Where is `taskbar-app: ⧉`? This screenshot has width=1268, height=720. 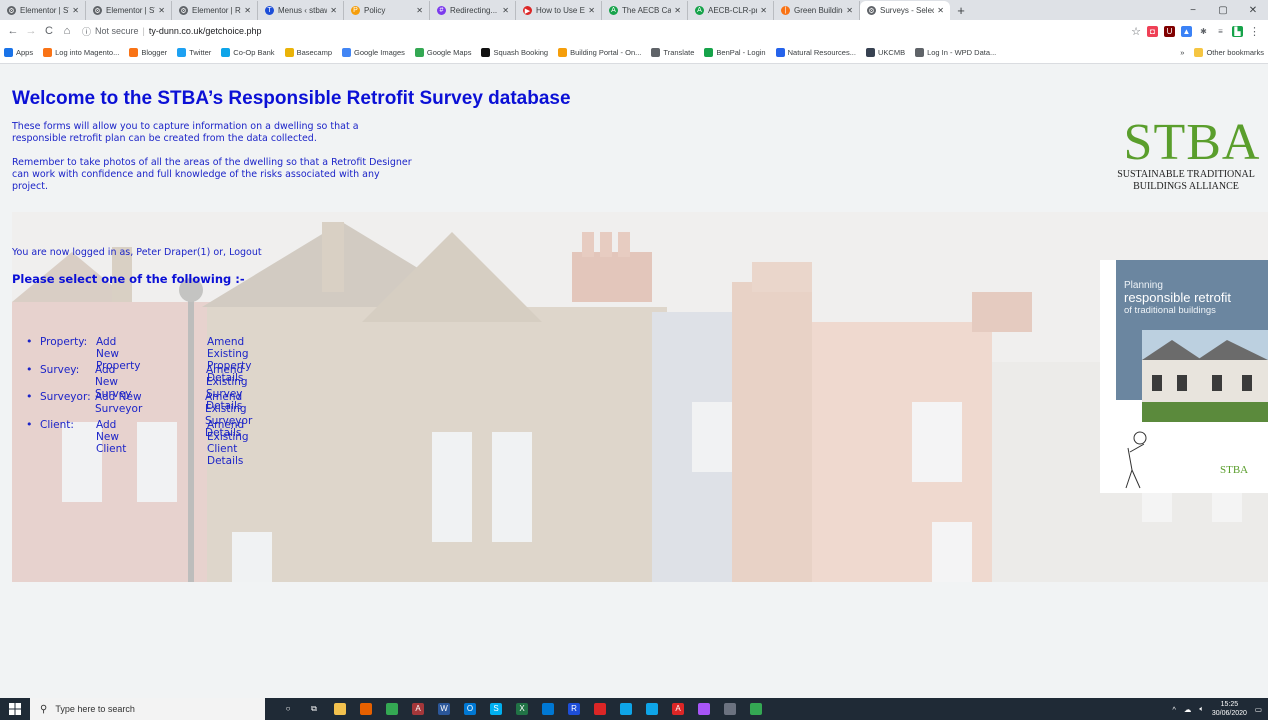 taskbar-app: ⧉ is located at coordinates (314, 709).